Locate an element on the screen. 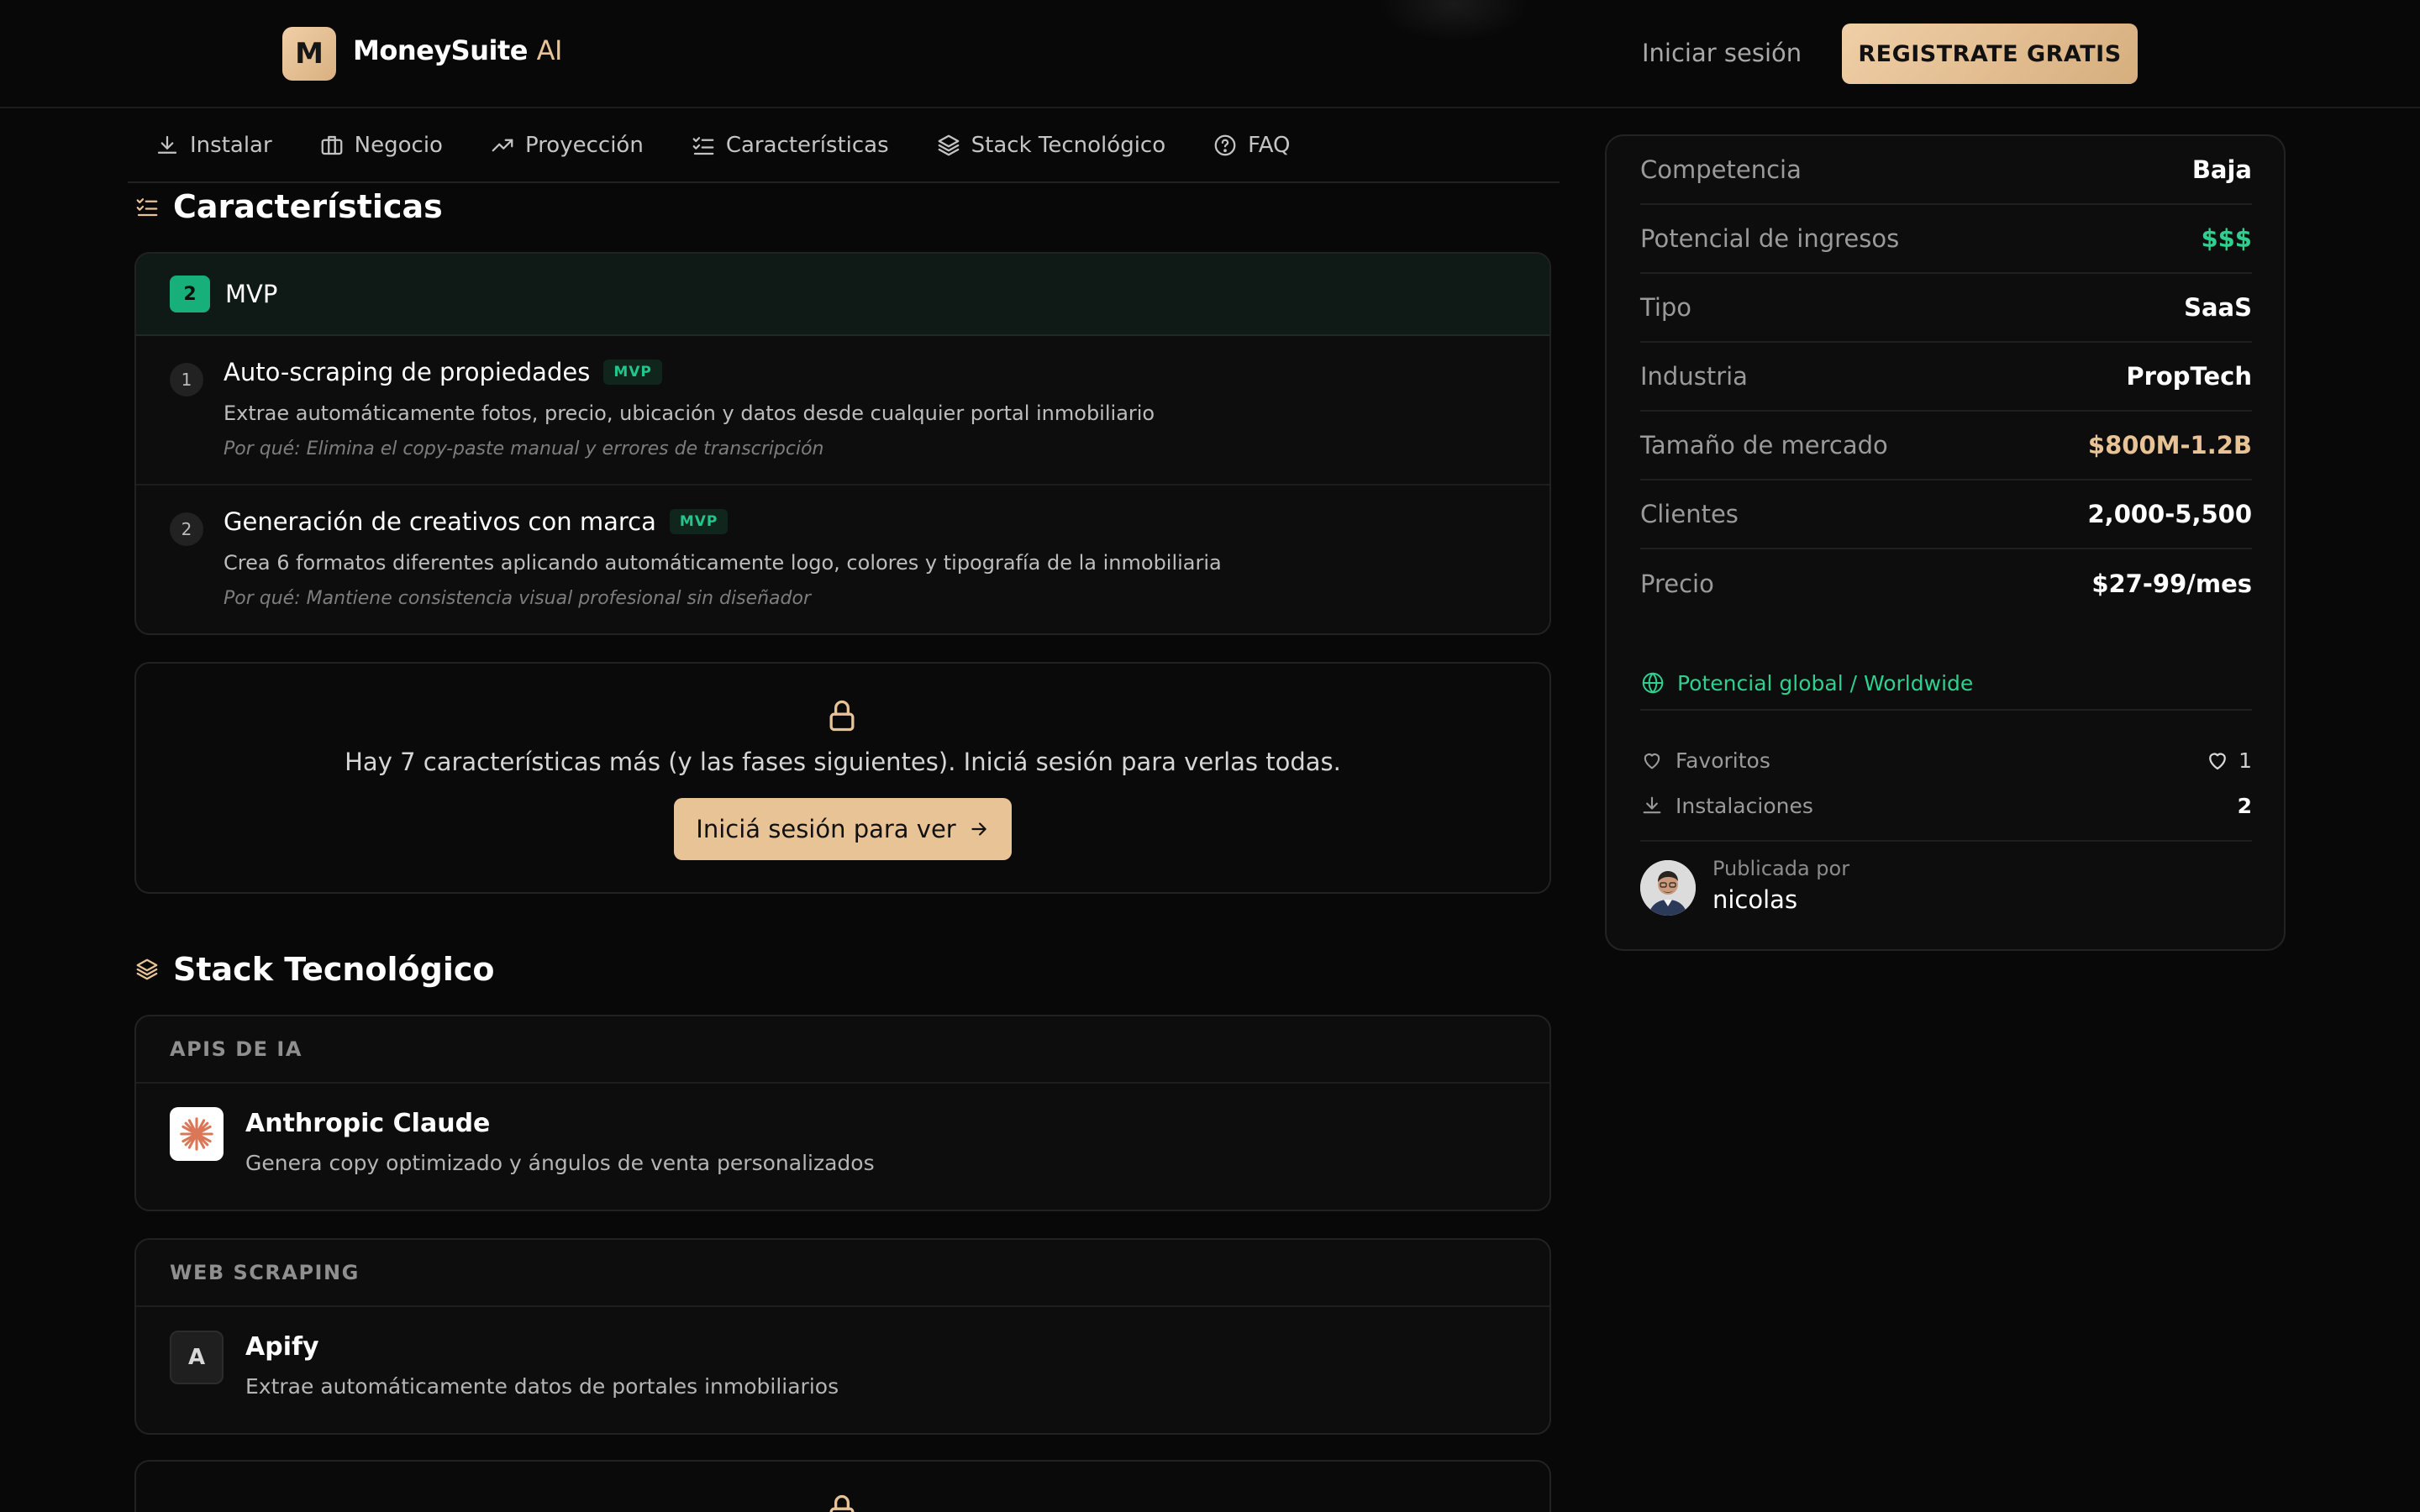 Image resolution: width=2420 pixels, height=1512 pixels. nav-item-instalar: Instalar is located at coordinates (214, 145).